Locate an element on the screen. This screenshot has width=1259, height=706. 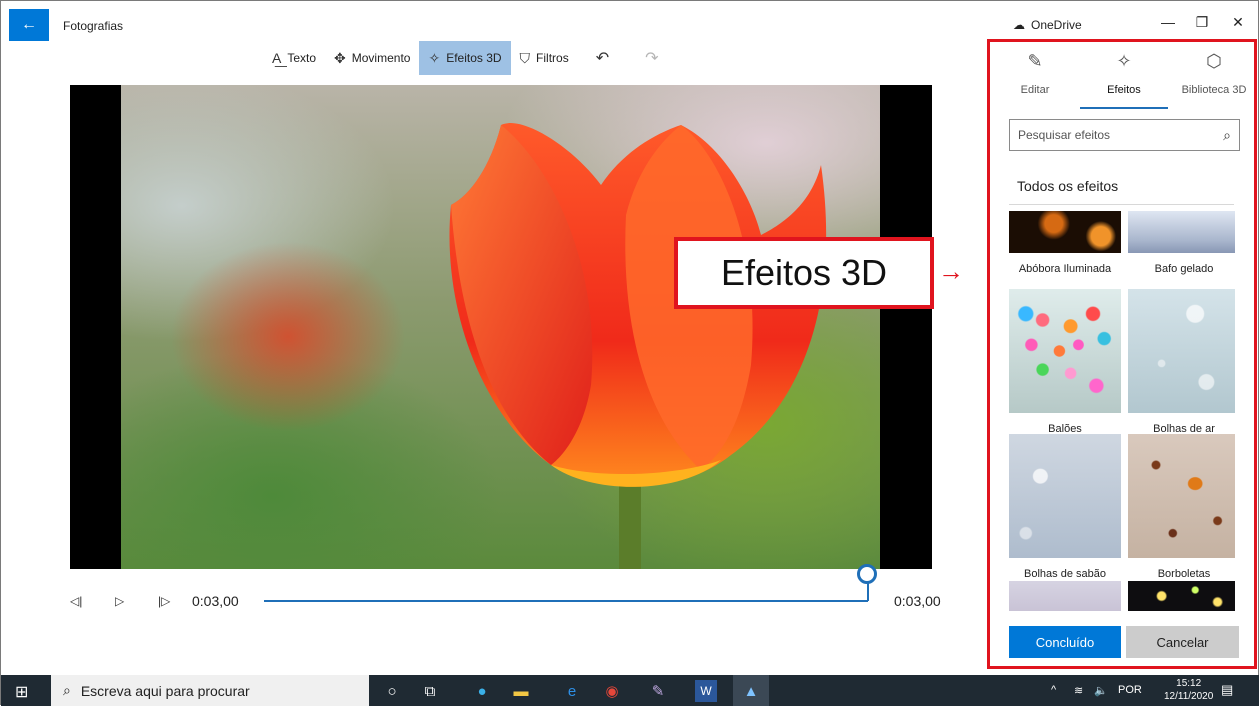
filters-button: ⛉ Filtros is located at coordinates (544, 58).